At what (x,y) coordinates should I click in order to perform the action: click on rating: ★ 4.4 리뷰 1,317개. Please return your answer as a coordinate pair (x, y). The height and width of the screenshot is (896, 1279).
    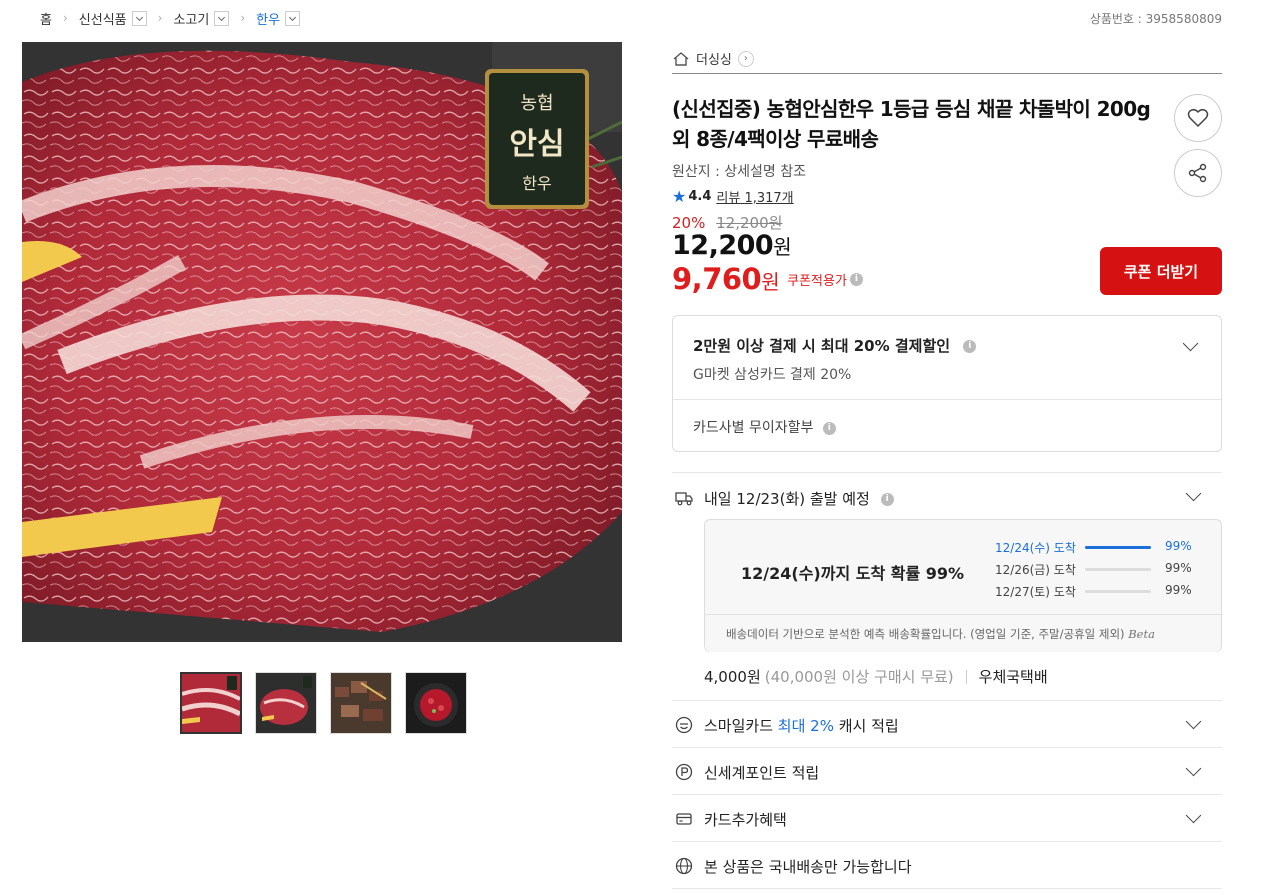
    Looking at the image, I should click on (947, 196).